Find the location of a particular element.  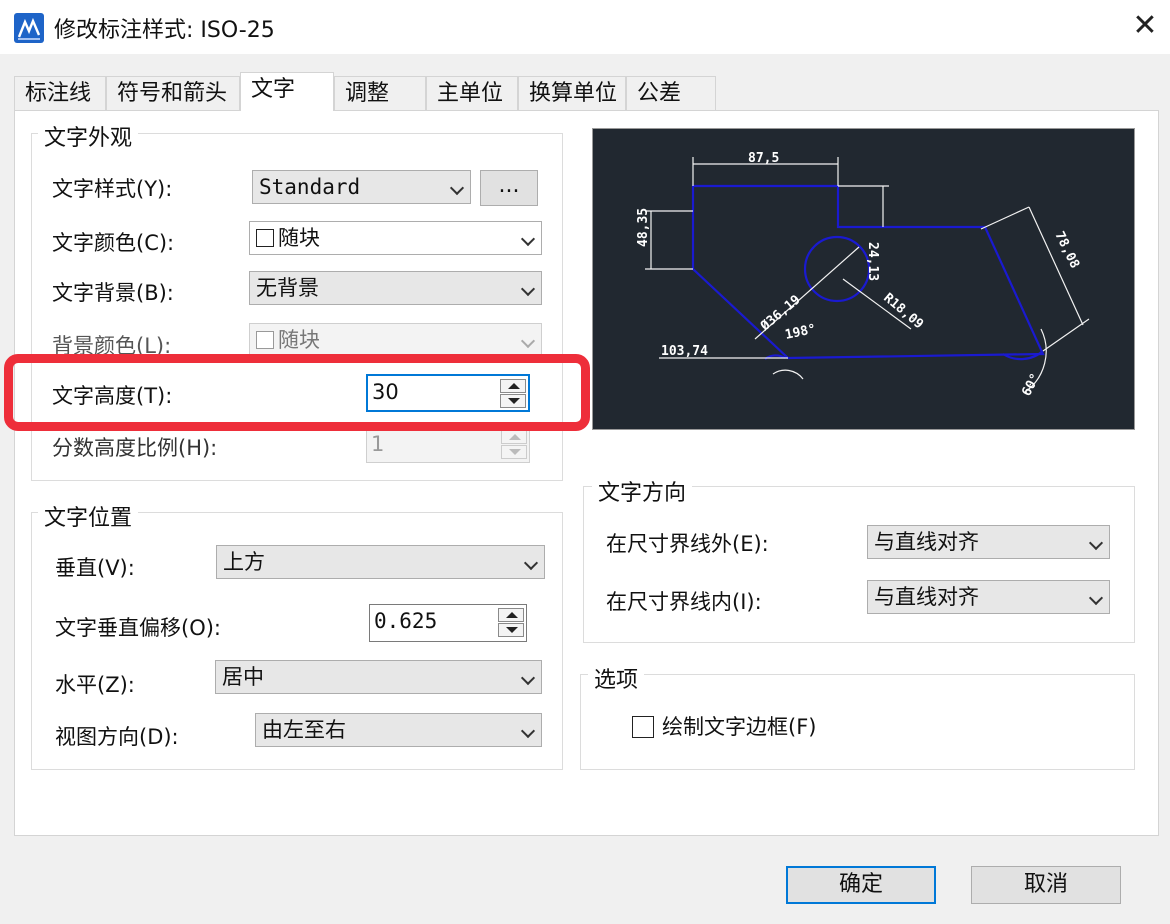

view-direction-value: 由左至右 is located at coordinates (304, 730).